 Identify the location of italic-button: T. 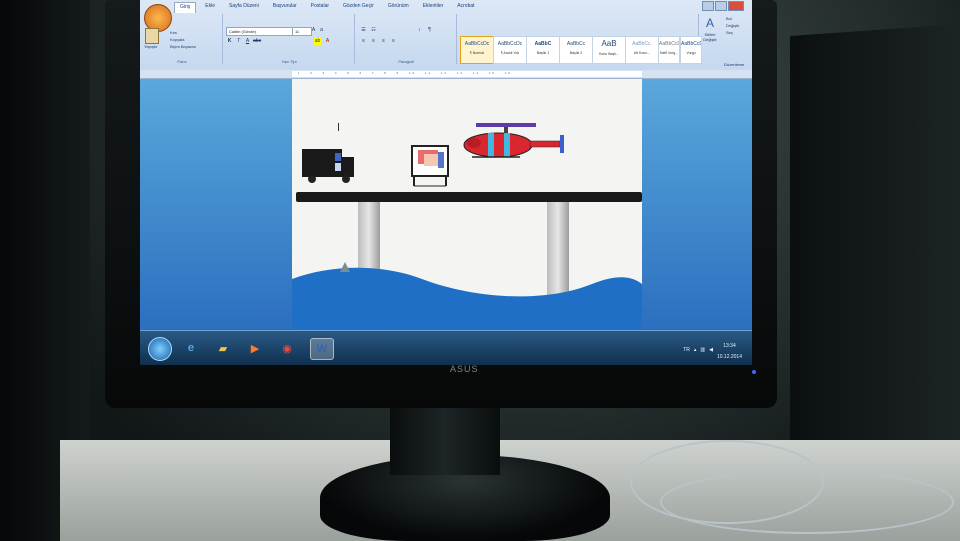
(238, 41).